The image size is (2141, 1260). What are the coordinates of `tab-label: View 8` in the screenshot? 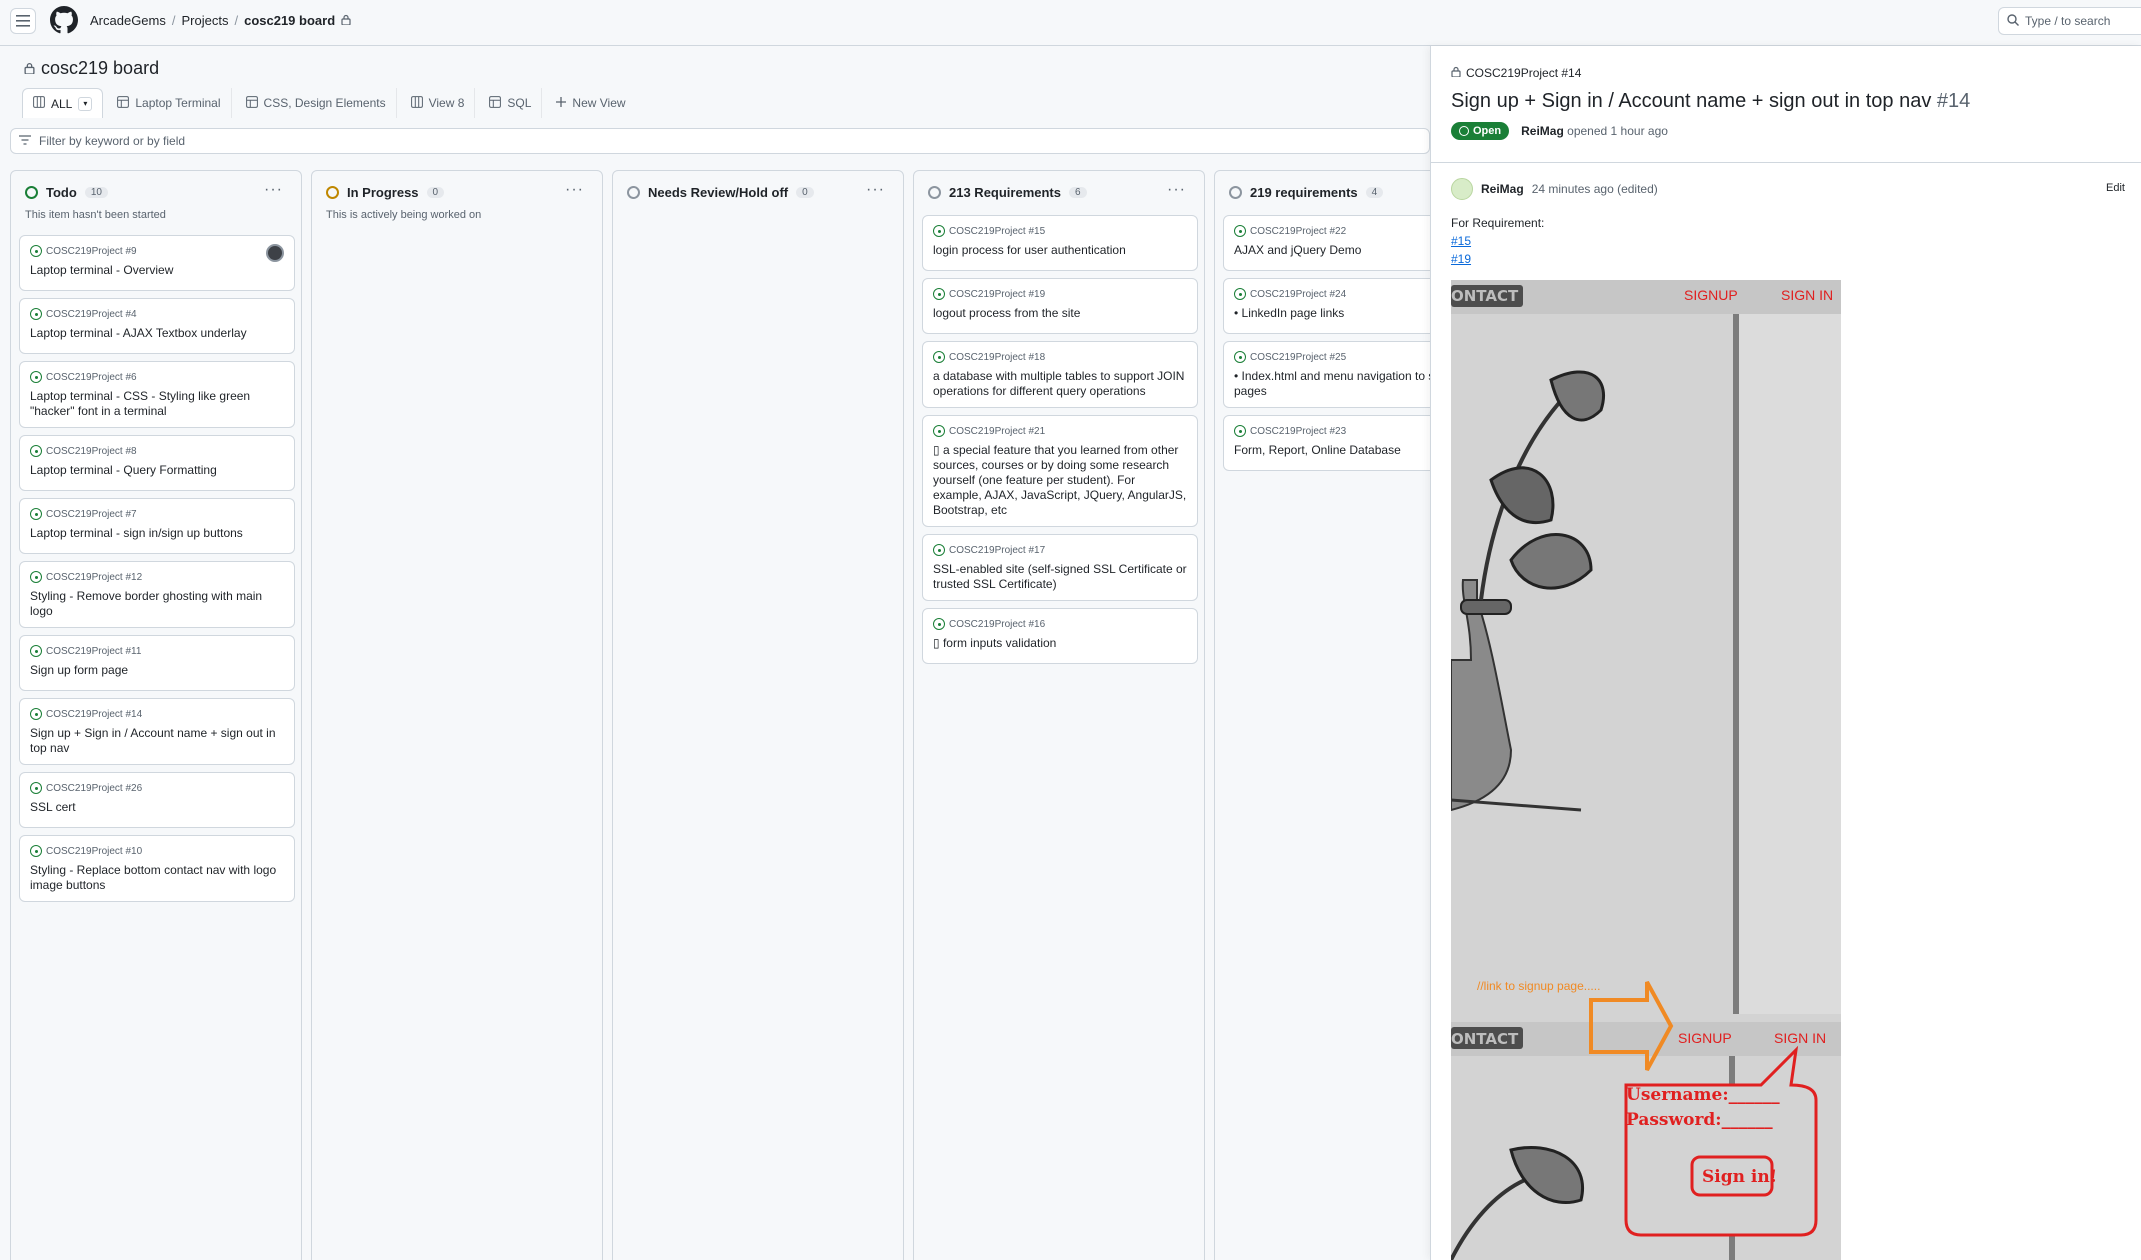 It's located at (446, 103).